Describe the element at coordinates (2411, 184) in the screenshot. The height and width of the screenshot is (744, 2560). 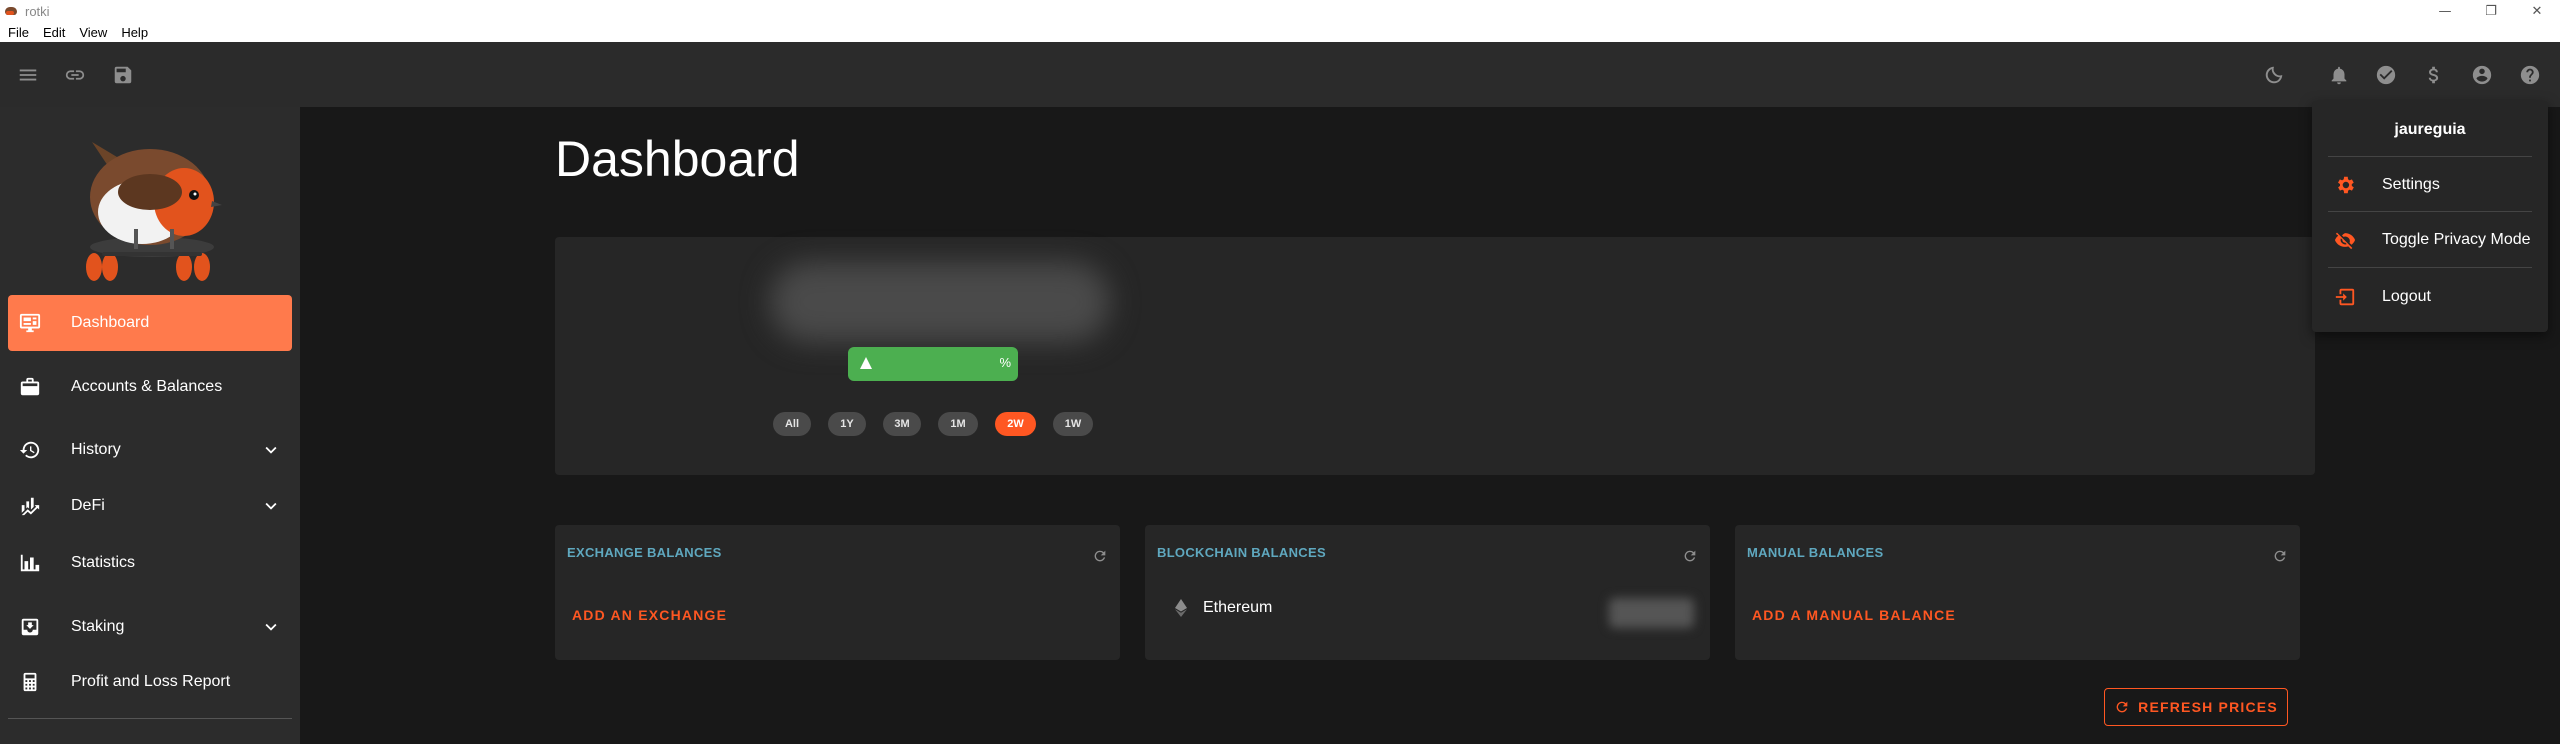
I see `menu-item-label: Settings` at that location.